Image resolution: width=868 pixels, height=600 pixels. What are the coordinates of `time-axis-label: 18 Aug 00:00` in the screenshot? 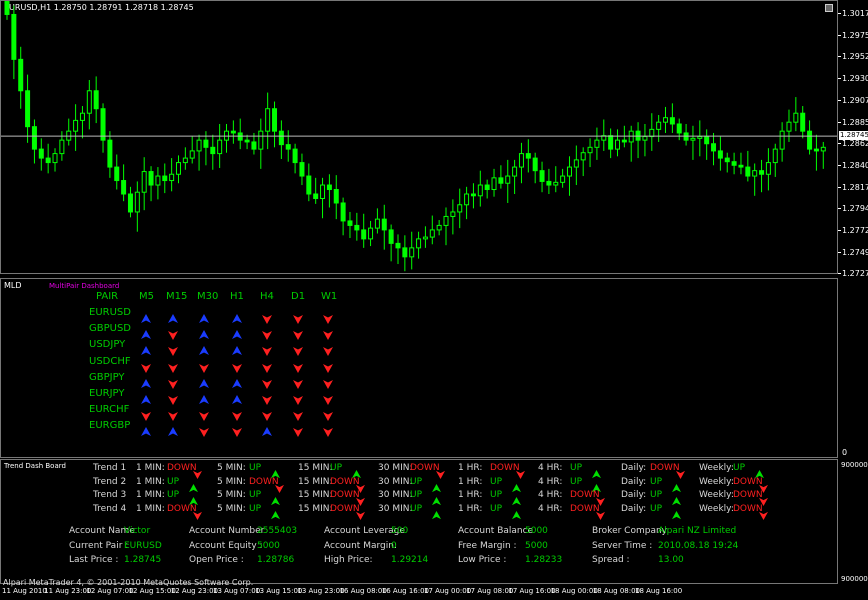 It's located at (574, 591).